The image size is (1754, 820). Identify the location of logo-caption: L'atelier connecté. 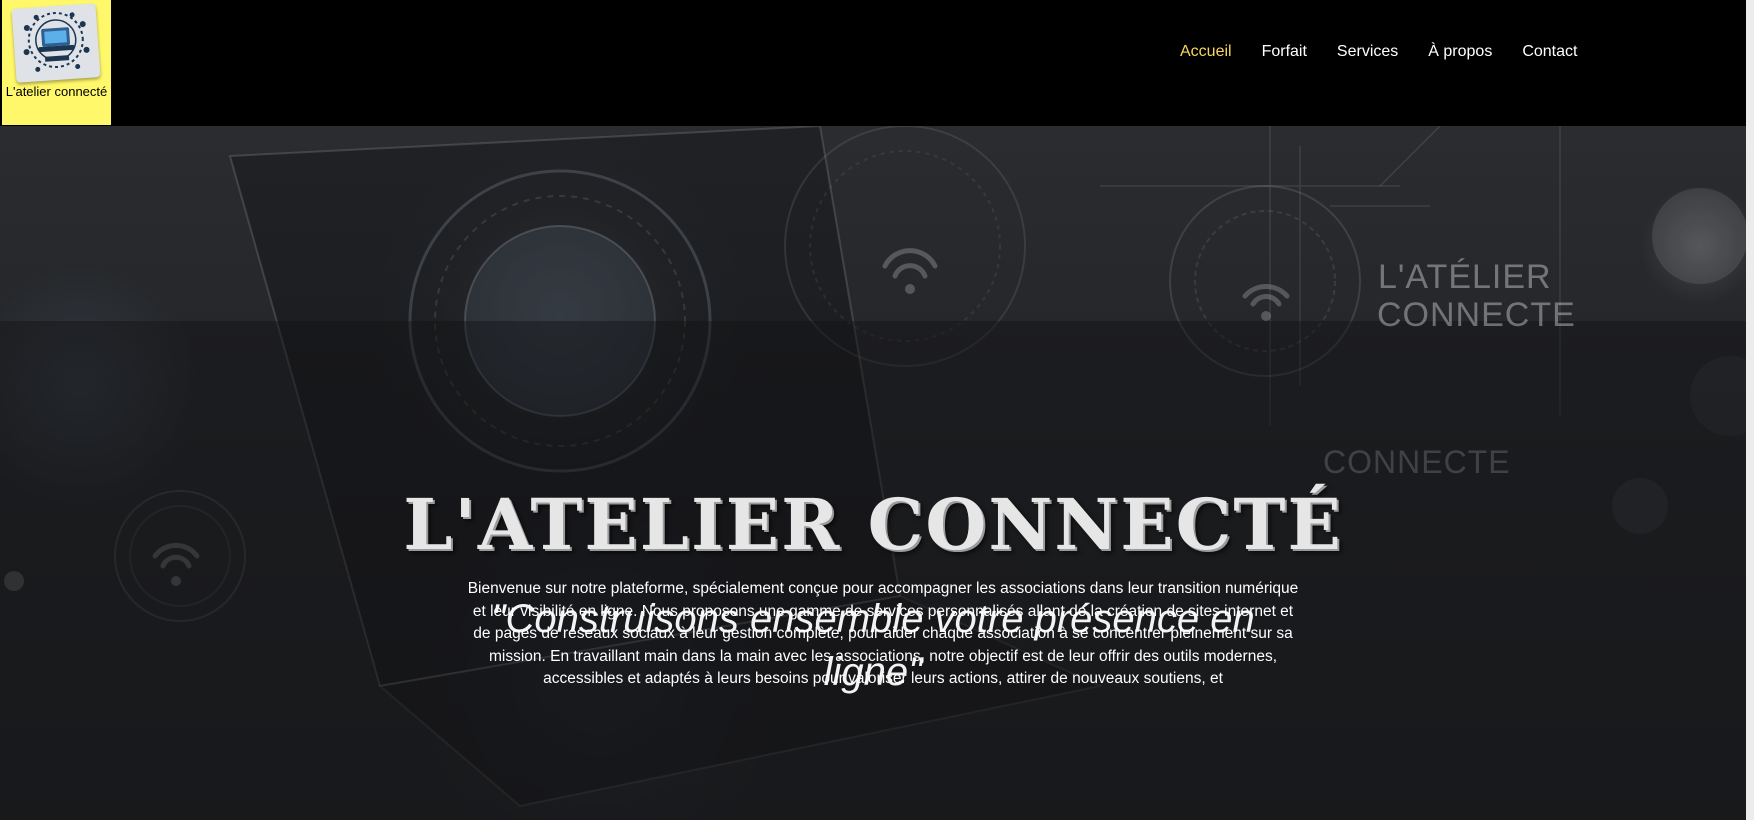
(56, 91).